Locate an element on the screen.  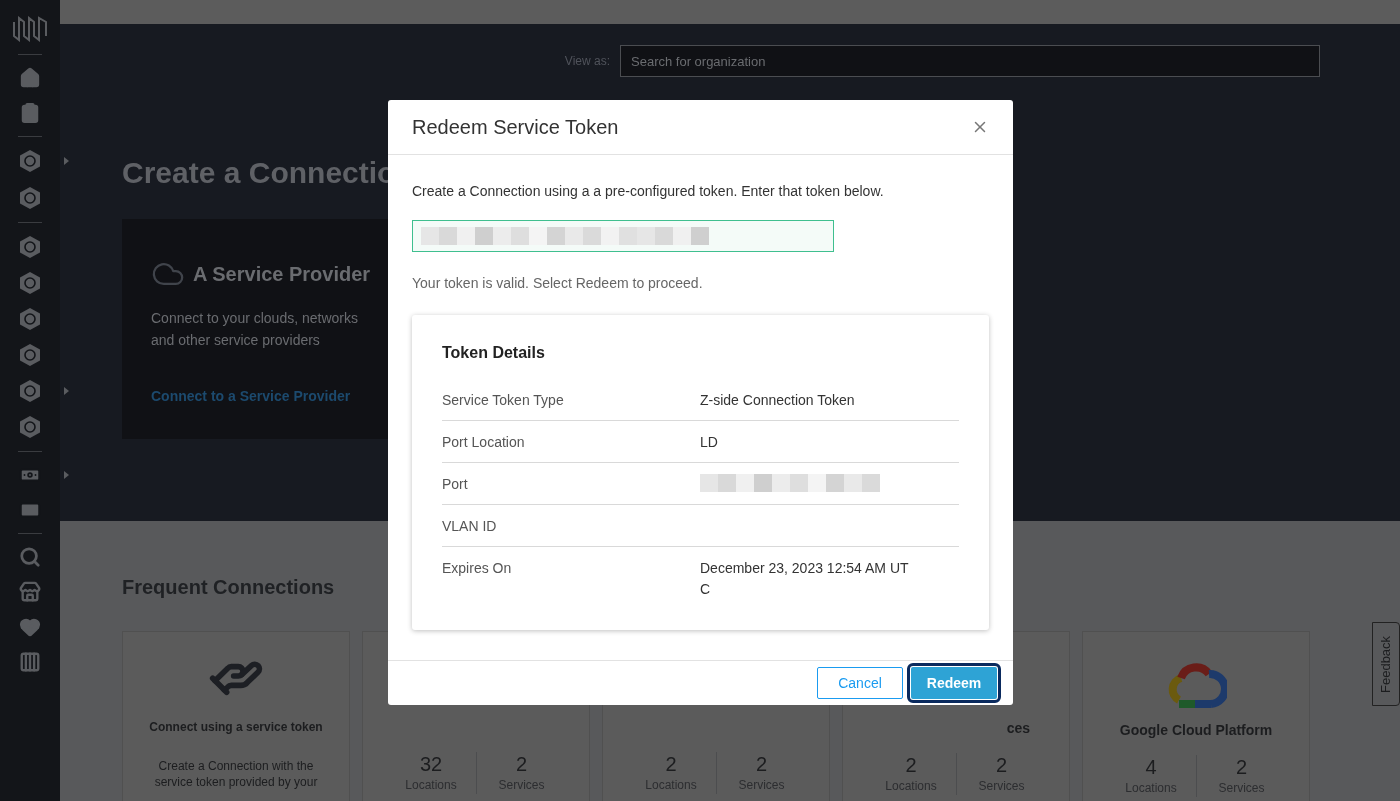
connection-card: Connect using a service token Create a Connection with the service token provided by your is located at coordinates (236, 716).